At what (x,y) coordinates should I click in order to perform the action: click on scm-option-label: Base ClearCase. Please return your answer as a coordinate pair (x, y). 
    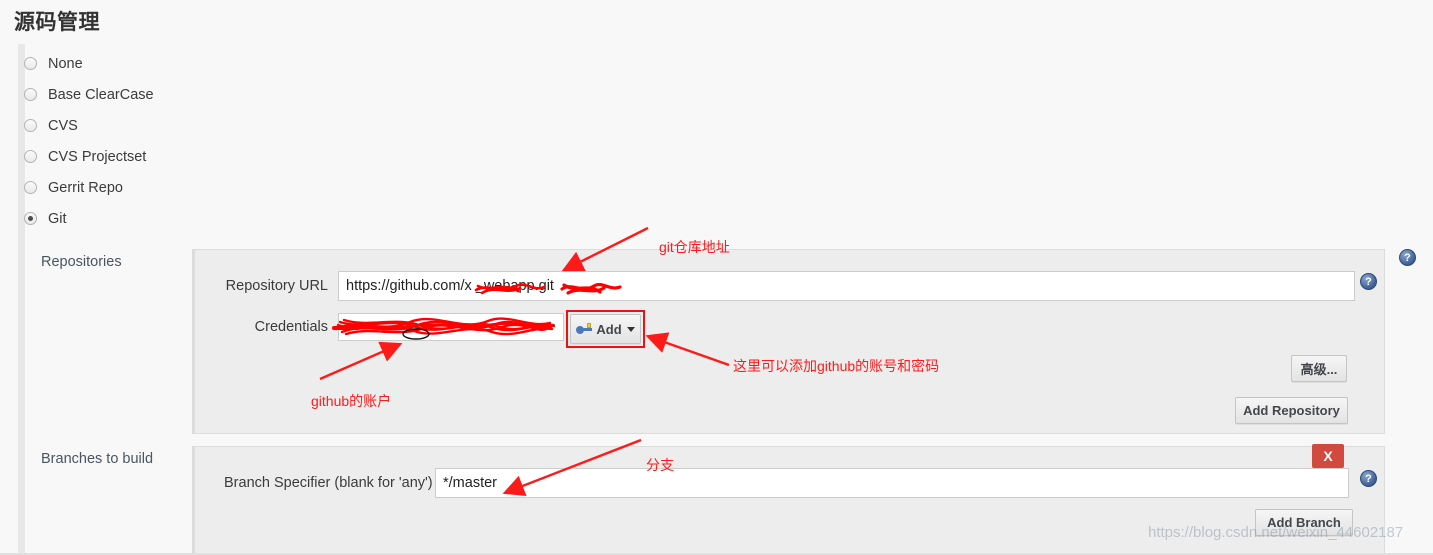
    Looking at the image, I should click on (101, 94).